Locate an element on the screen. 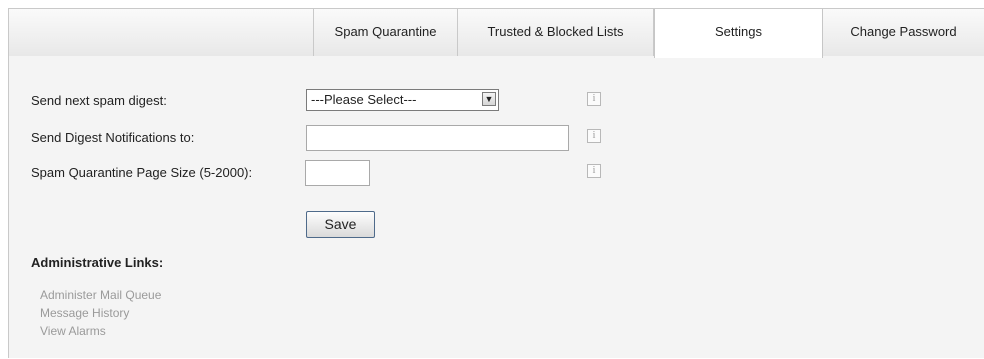 The height and width of the screenshot is (359, 984). admin-link-view-alarms: View Alarms is located at coordinates (73, 331).